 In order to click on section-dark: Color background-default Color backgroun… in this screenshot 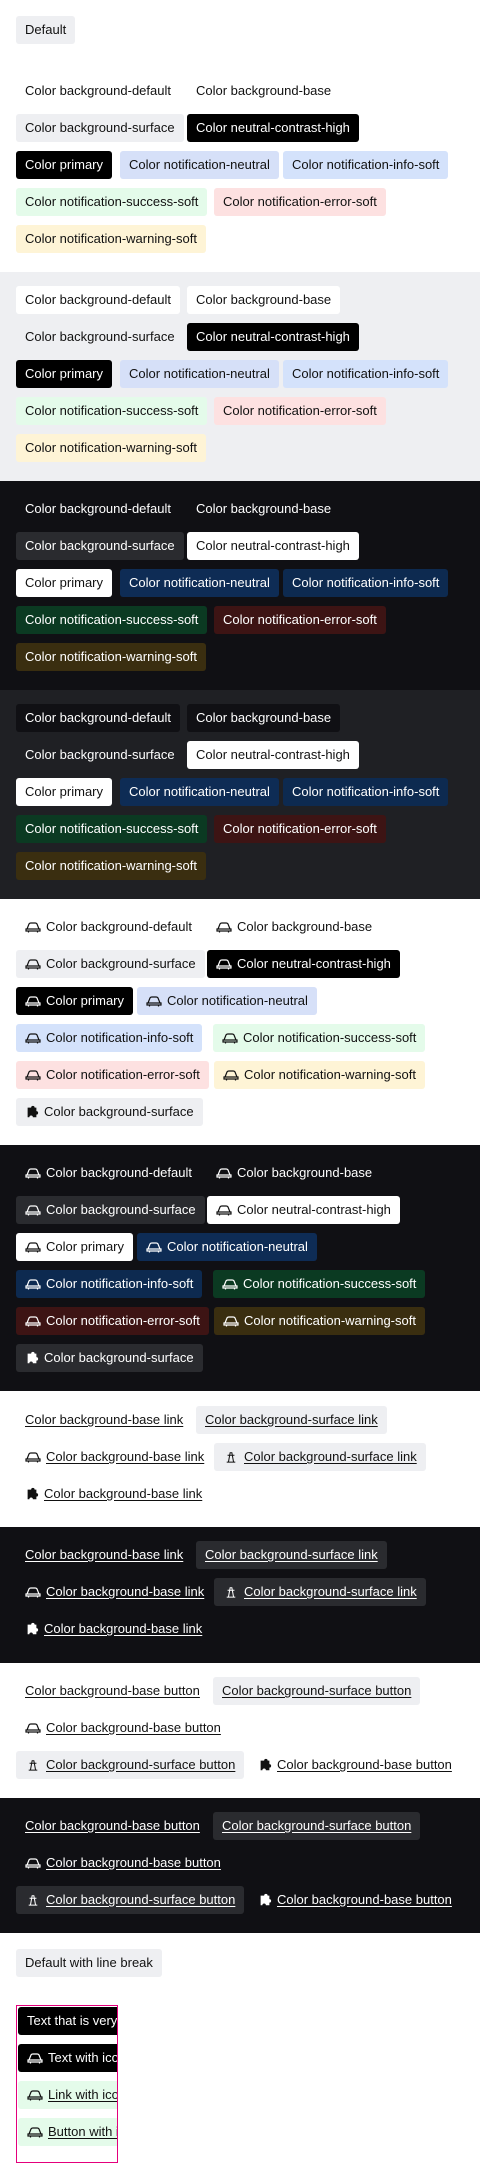, I will do `click(240, 585)`.